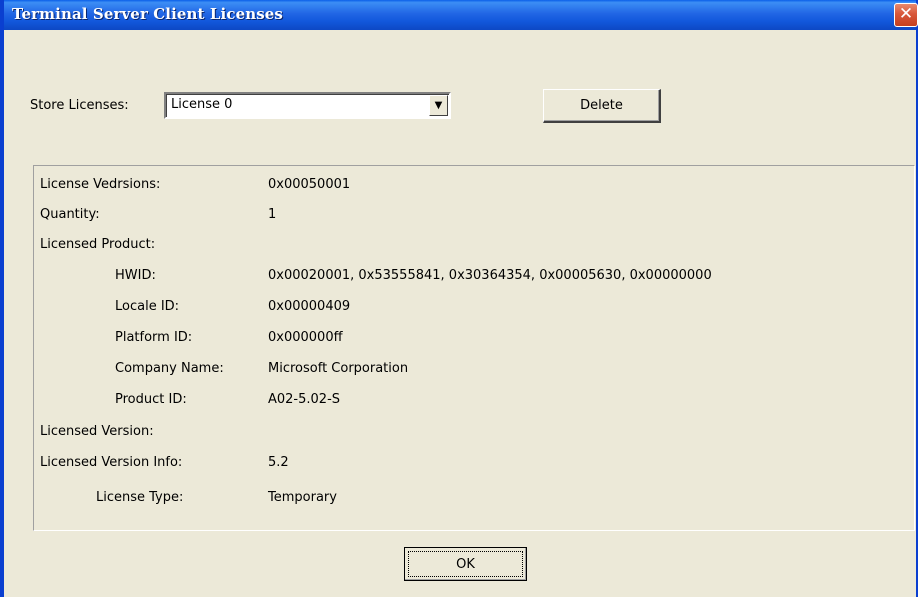 The image size is (918, 597). Describe the element at coordinates (272, 214) in the screenshot. I see `quantity-value: 1` at that location.